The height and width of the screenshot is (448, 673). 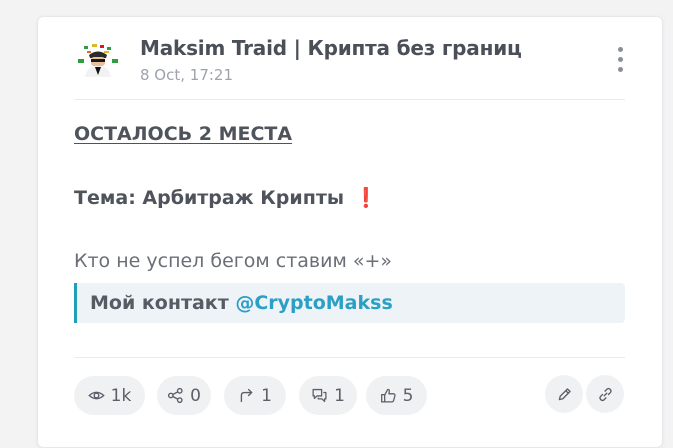 I want to click on footer-divider, so click(x=349, y=357).